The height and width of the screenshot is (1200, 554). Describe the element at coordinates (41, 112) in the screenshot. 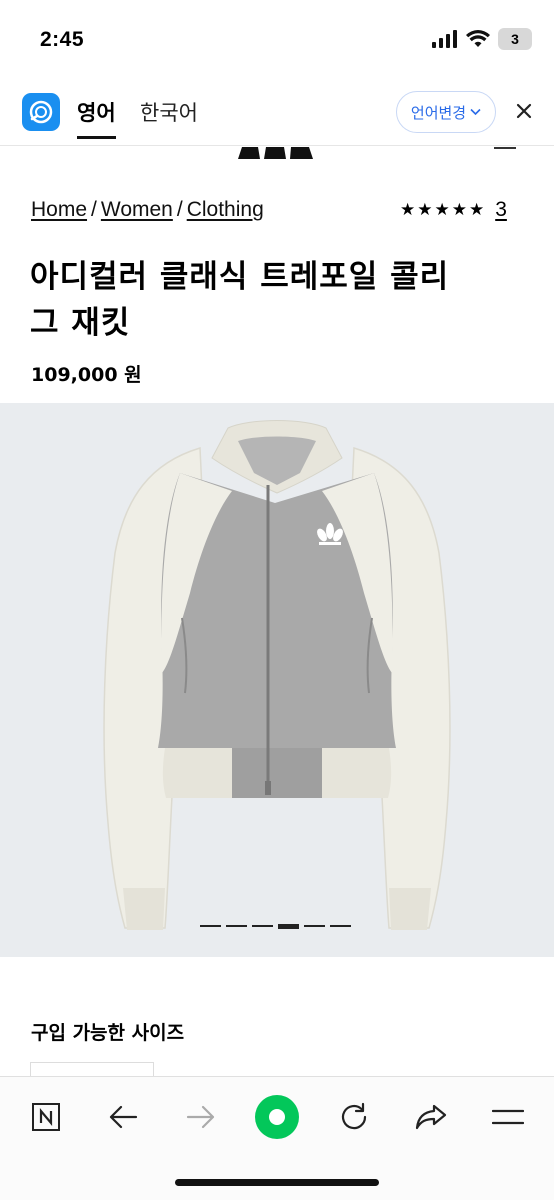

I see `papago-logo-icon` at that location.